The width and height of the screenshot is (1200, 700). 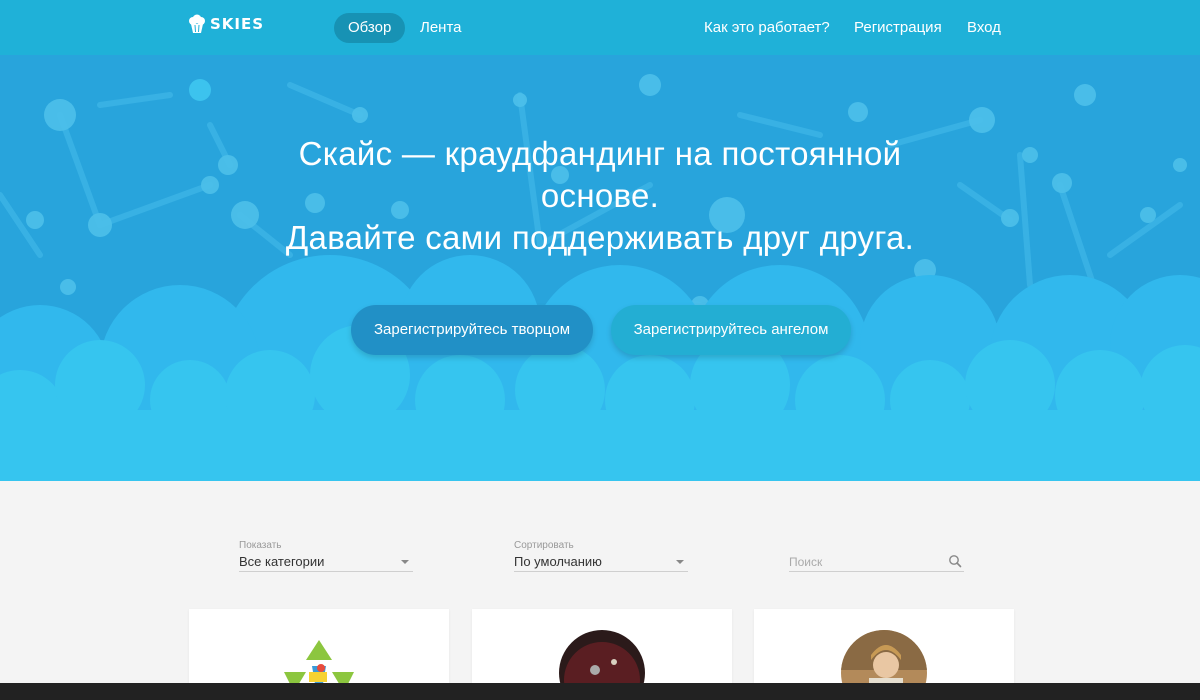 What do you see at coordinates (600, 691) in the screenshot?
I see `bottom-bar` at bounding box center [600, 691].